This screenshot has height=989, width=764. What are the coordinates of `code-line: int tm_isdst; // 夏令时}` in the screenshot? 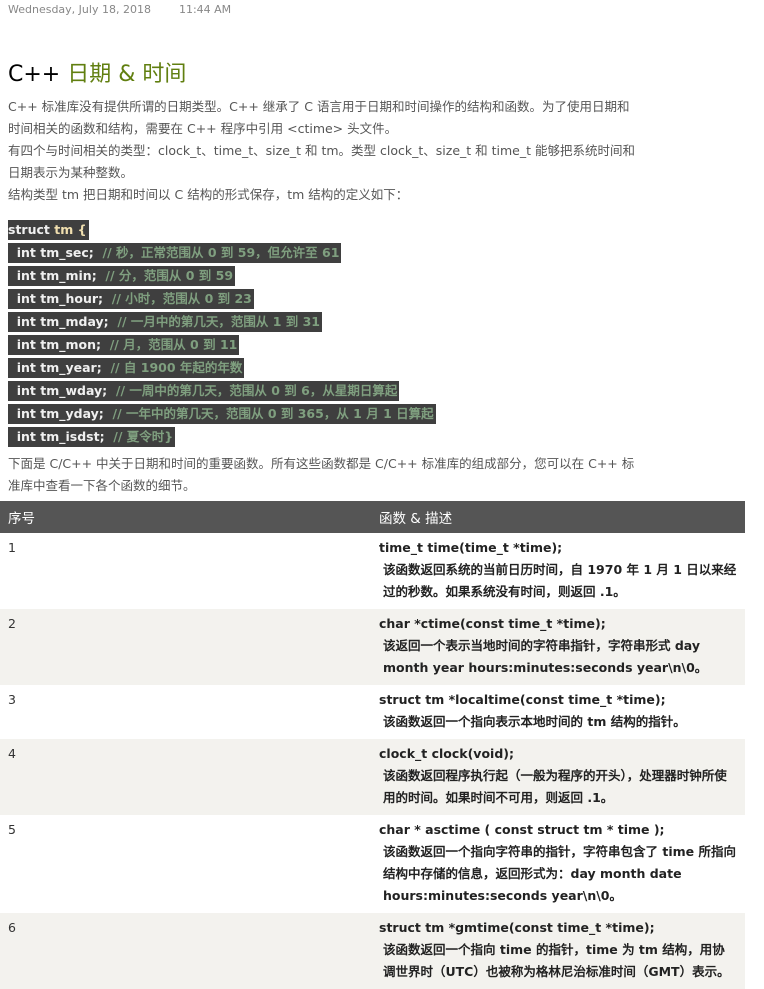 It's located at (92, 437).